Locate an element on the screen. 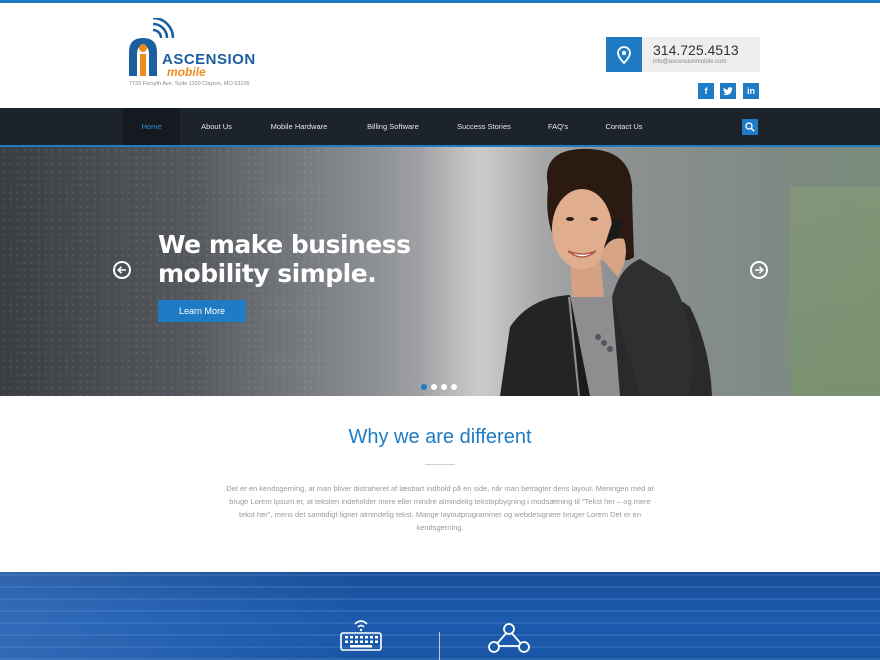 This screenshot has height=660, width=880. twitter-icon is located at coordinates (728, 91).